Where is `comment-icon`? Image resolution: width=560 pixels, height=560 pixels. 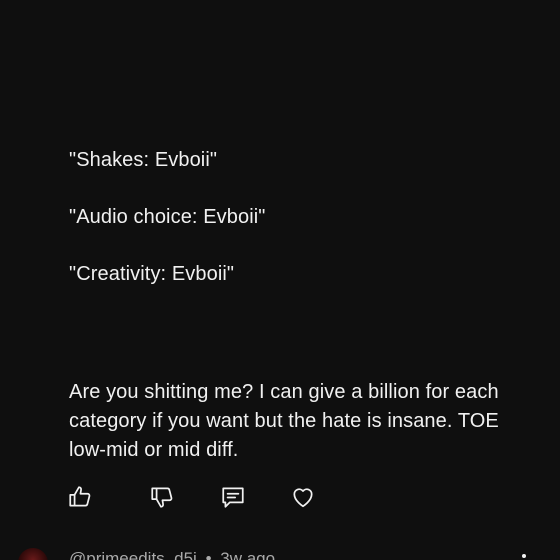 comment-icon is located at coordinates (233, 497).